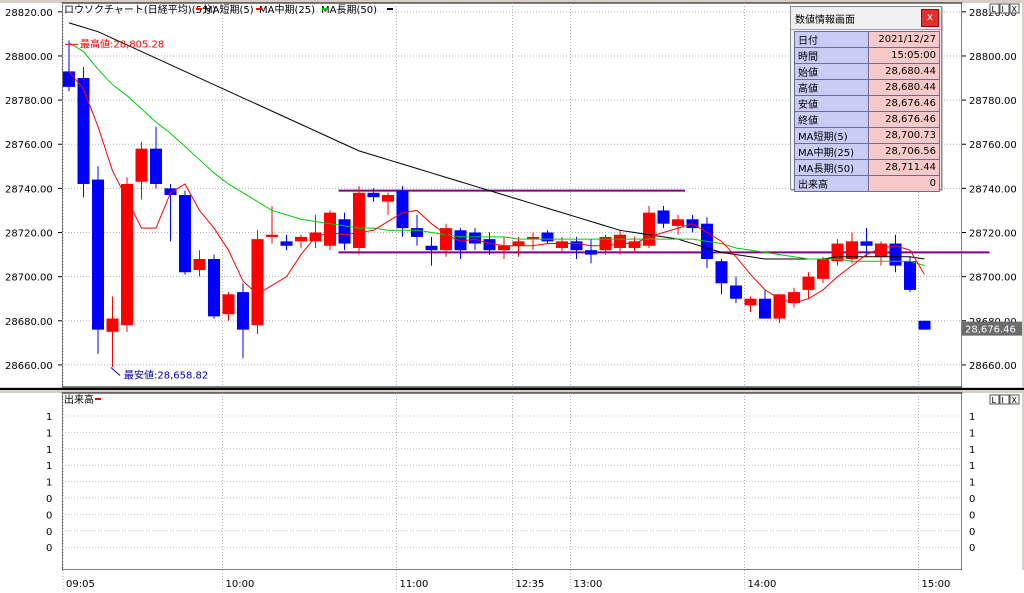 The width and height of the screenshot is (1024, 593). I want to click on volume-panel-control-l-label: L, so click(994, 400).